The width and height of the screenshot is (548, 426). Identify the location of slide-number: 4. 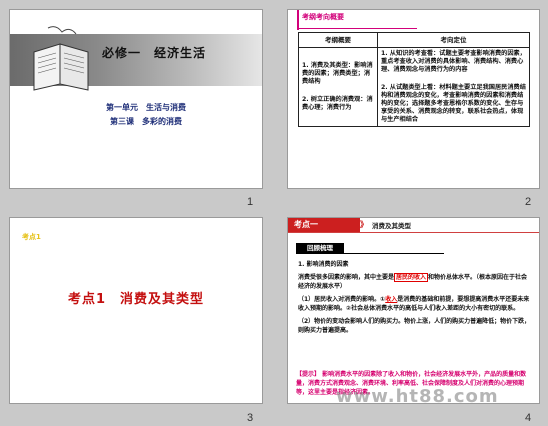
(528, 418).